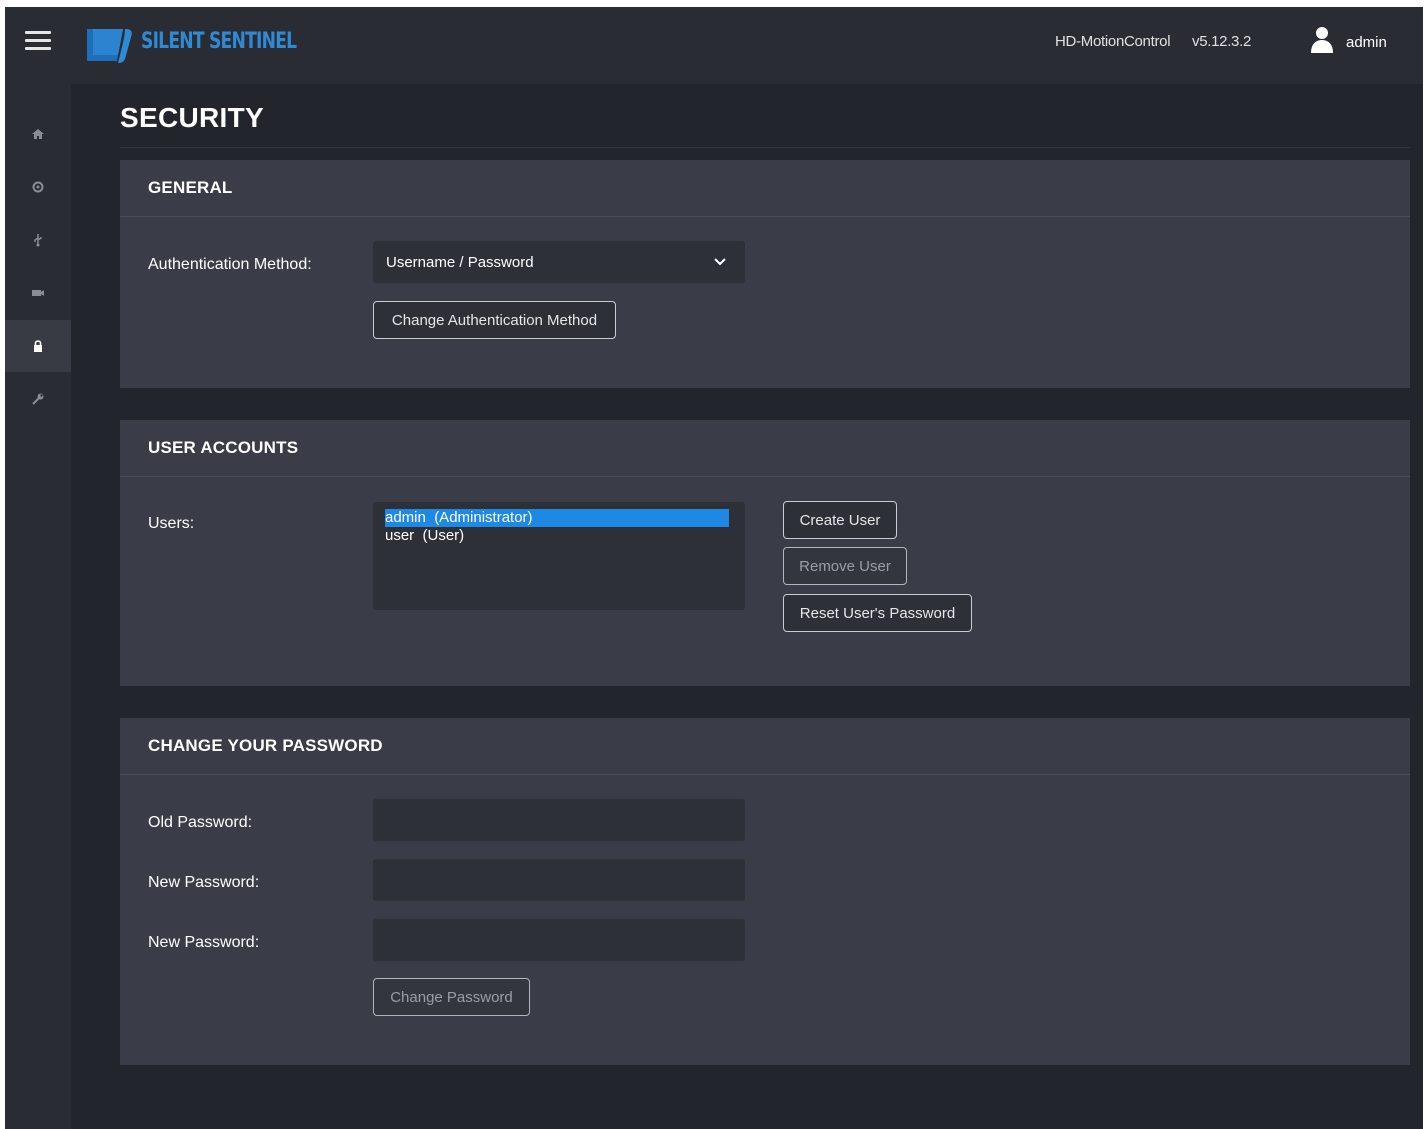 Image resolution: width=1428 pixels, height=1129 pixels. Describe the element at coordinates (1222, 41) in the screenshot. I see `version-label: v5.12.3.2` at that location.